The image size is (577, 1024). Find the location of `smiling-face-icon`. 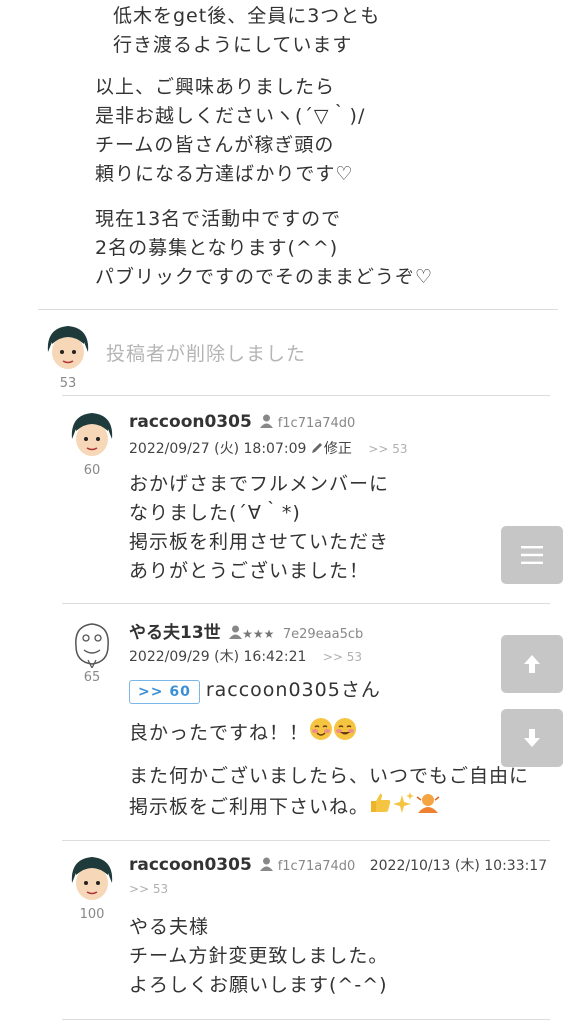

smiling-face-icon is located at coordinates (345, 733).